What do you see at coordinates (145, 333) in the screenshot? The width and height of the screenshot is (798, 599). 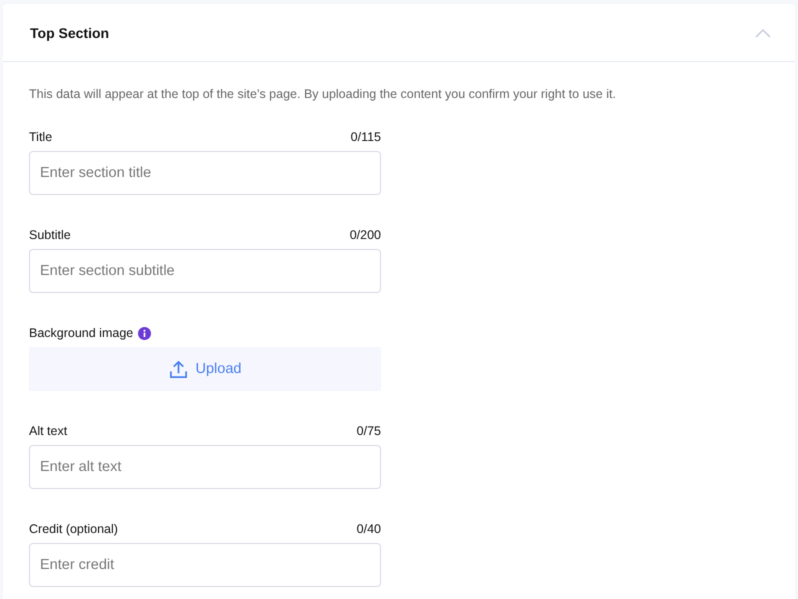 I see `info-icon` at bounding box center [145, 333].